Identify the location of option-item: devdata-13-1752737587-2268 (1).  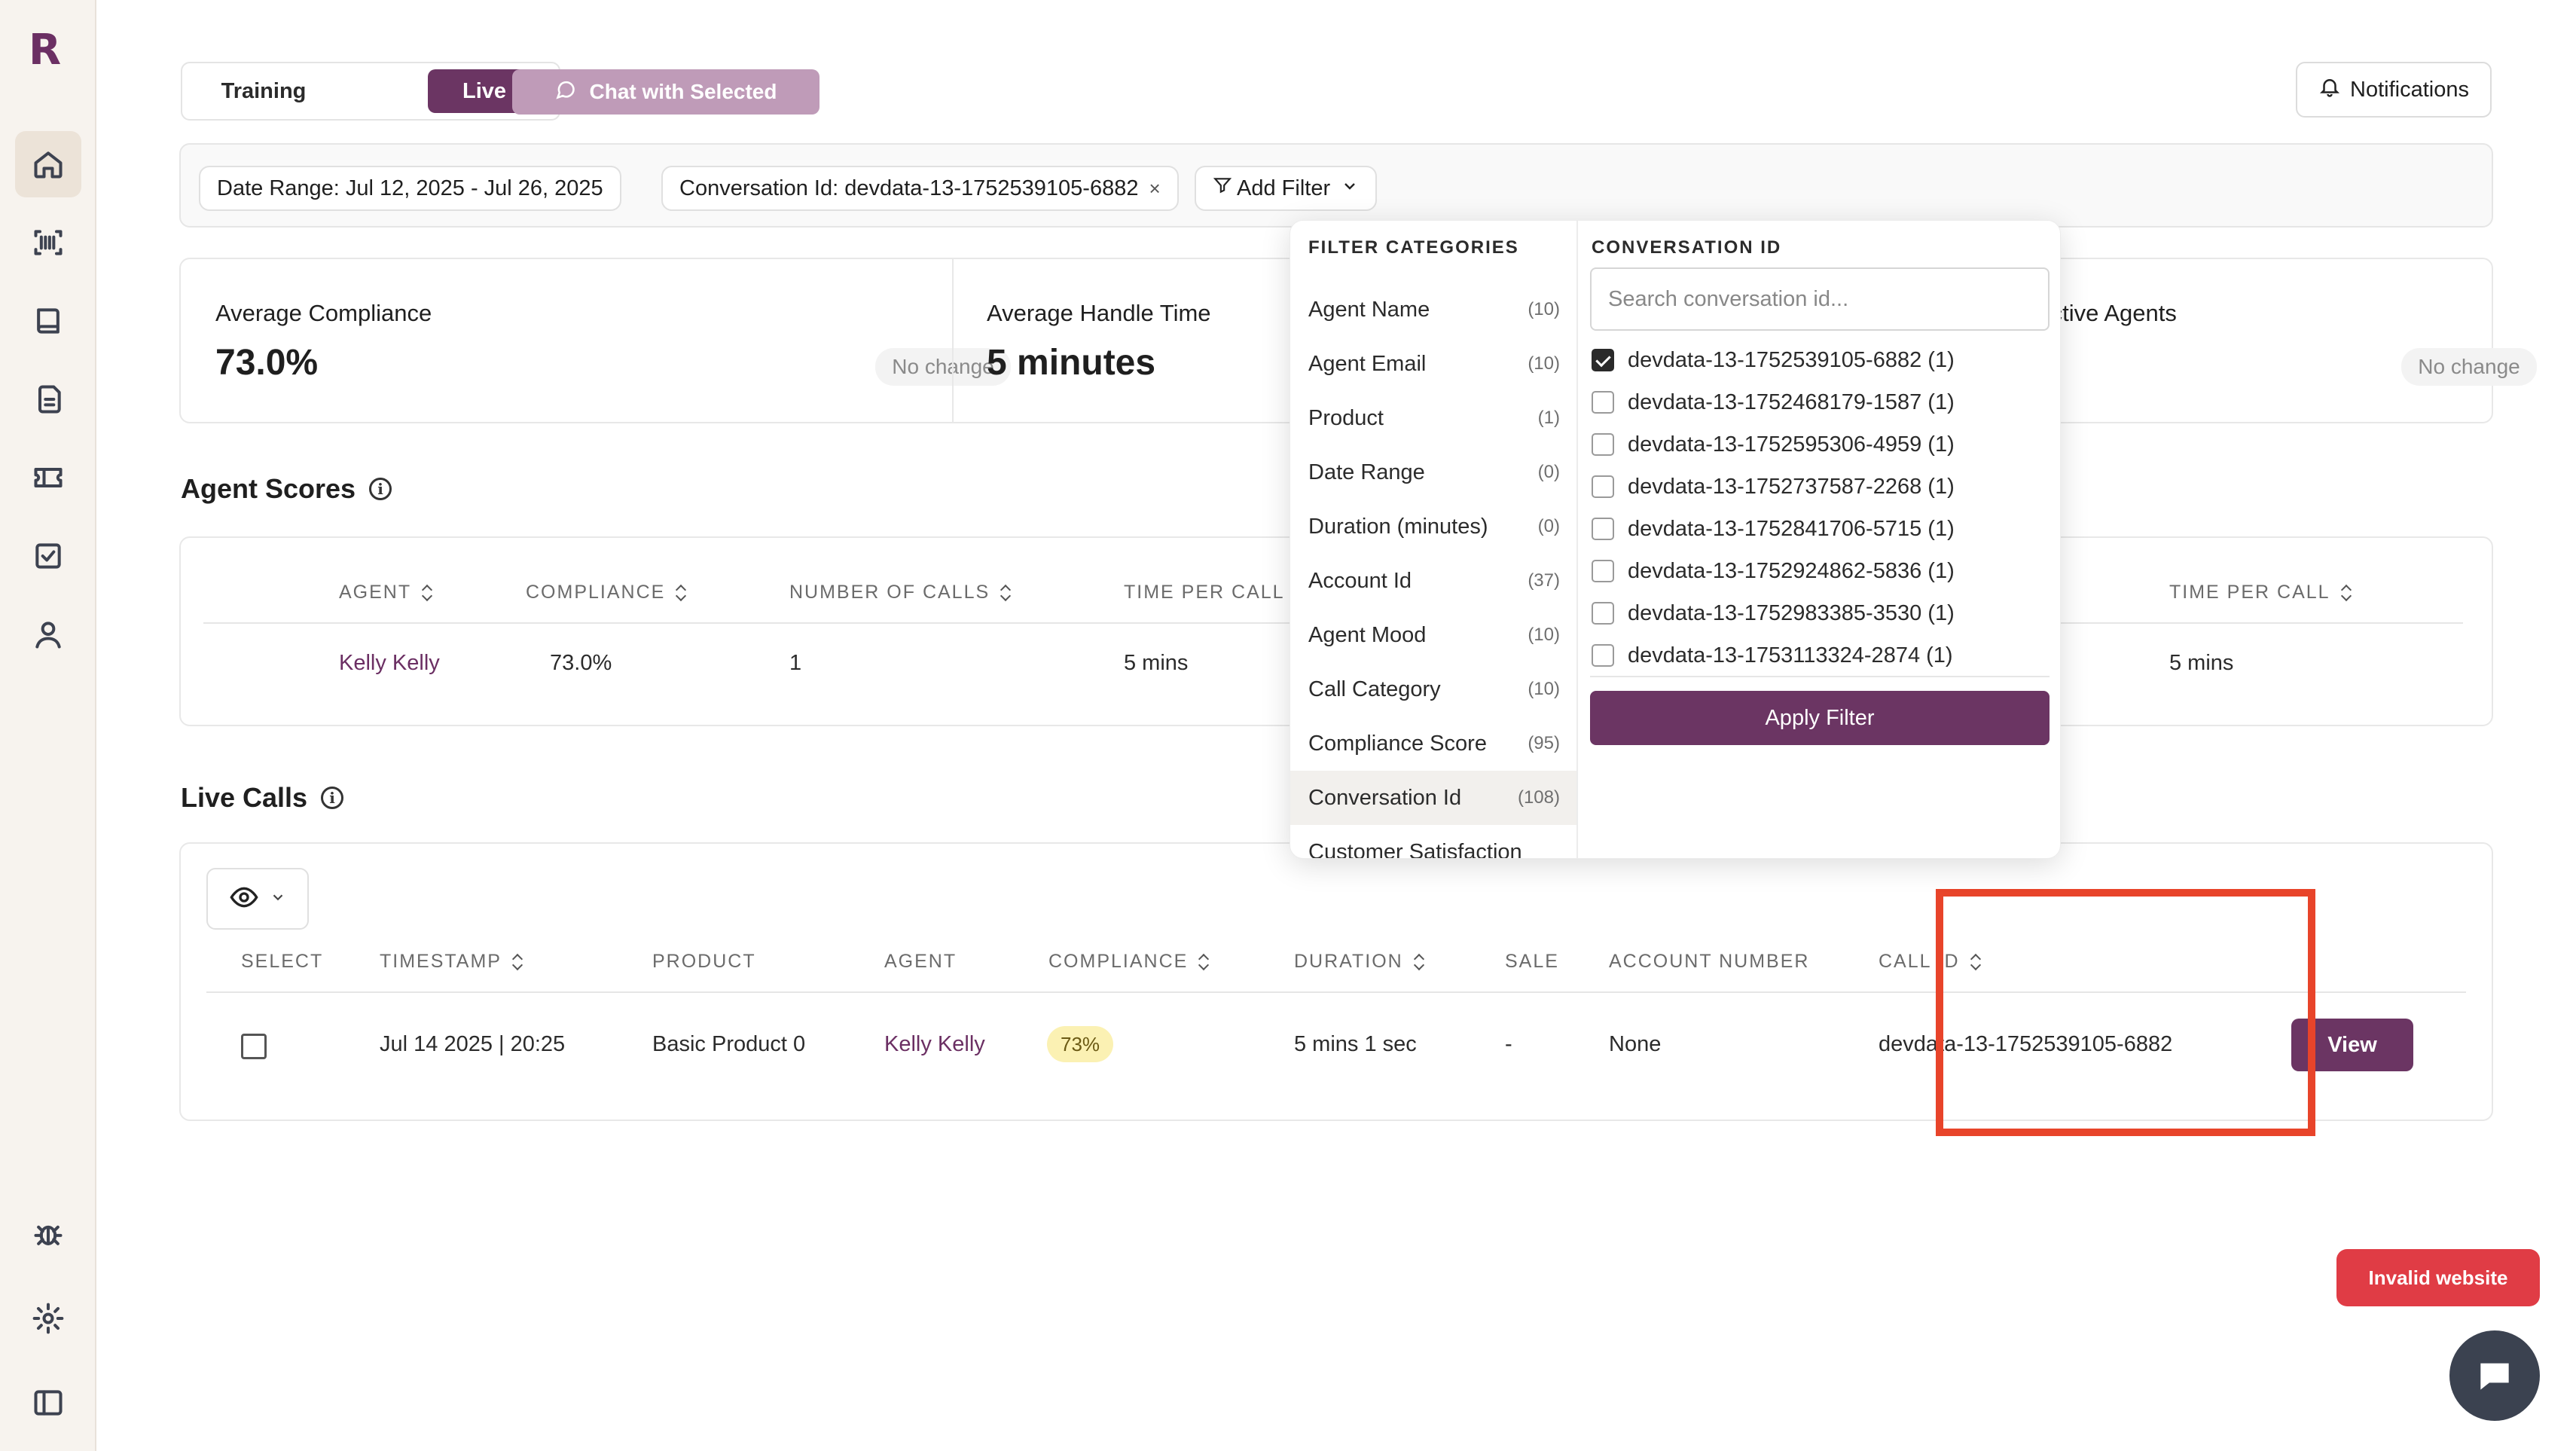
(1774, 486).